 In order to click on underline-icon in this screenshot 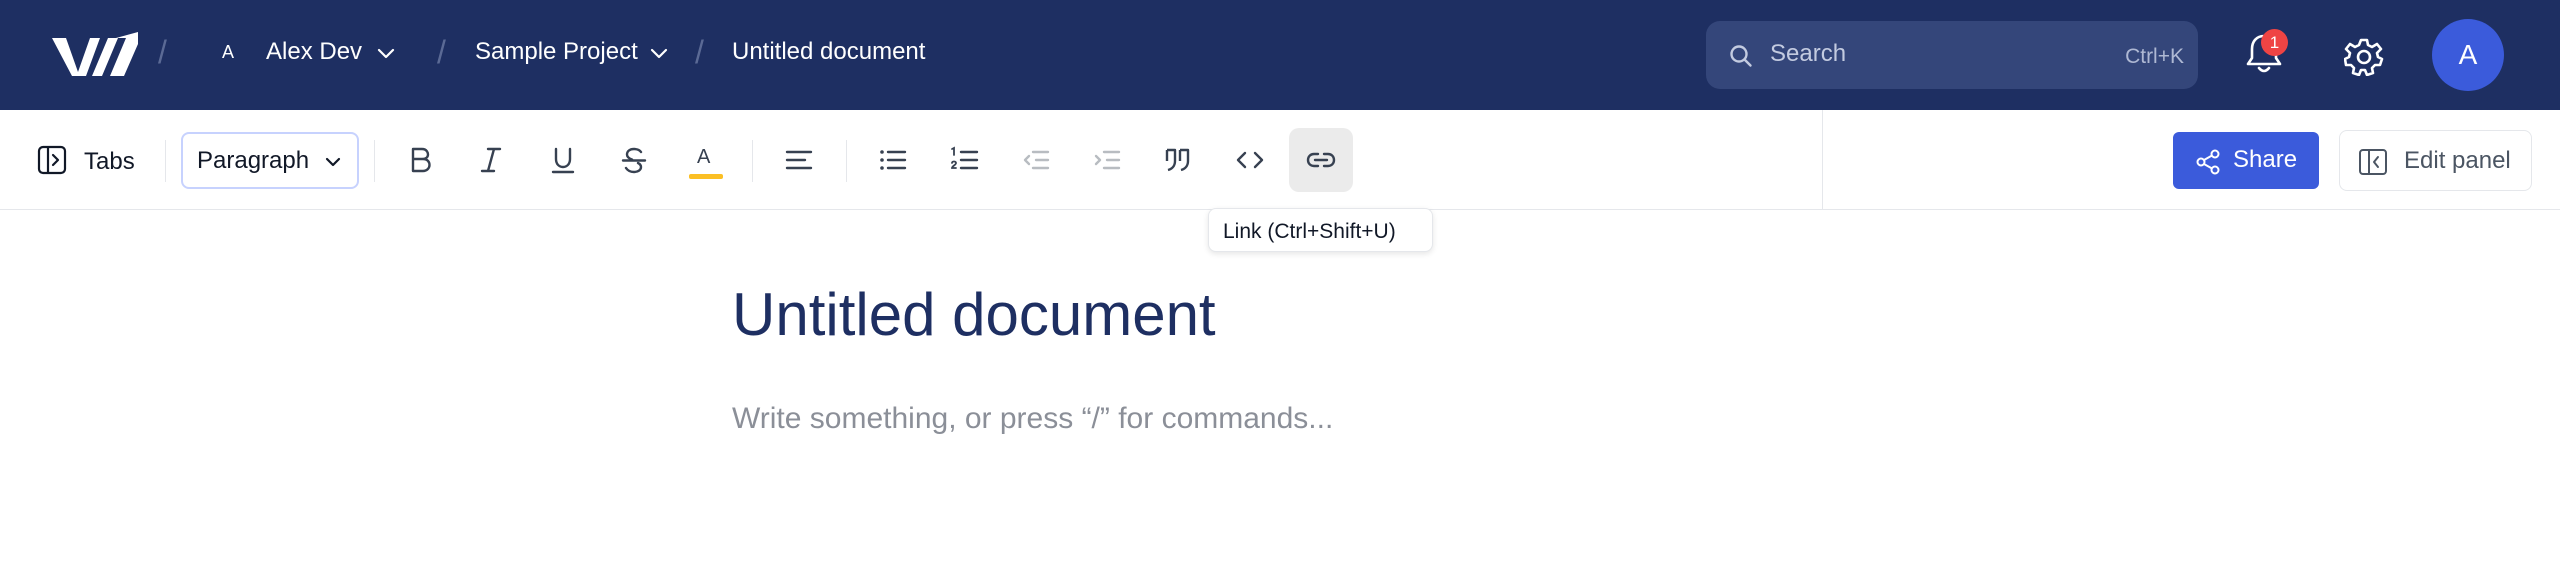, I will do `click(563, 160)`.